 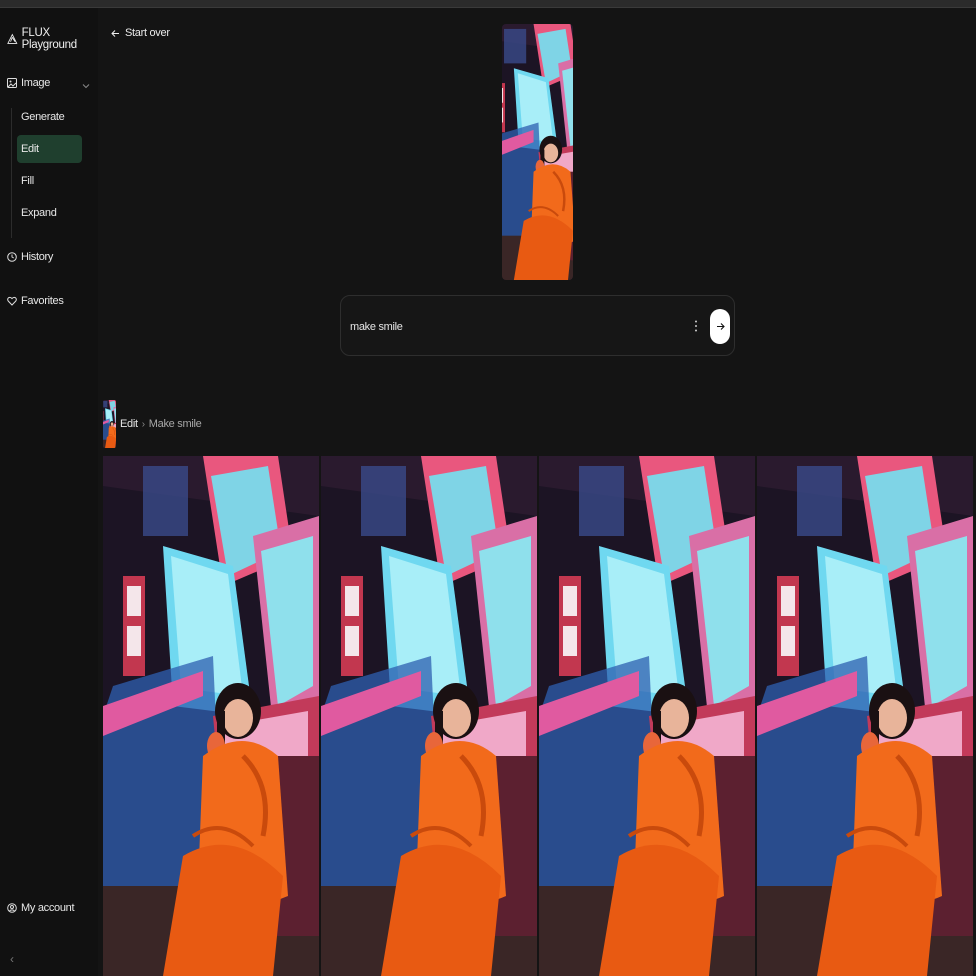 I want to click on start-over-label: Start over, so click(x=147, y=33).